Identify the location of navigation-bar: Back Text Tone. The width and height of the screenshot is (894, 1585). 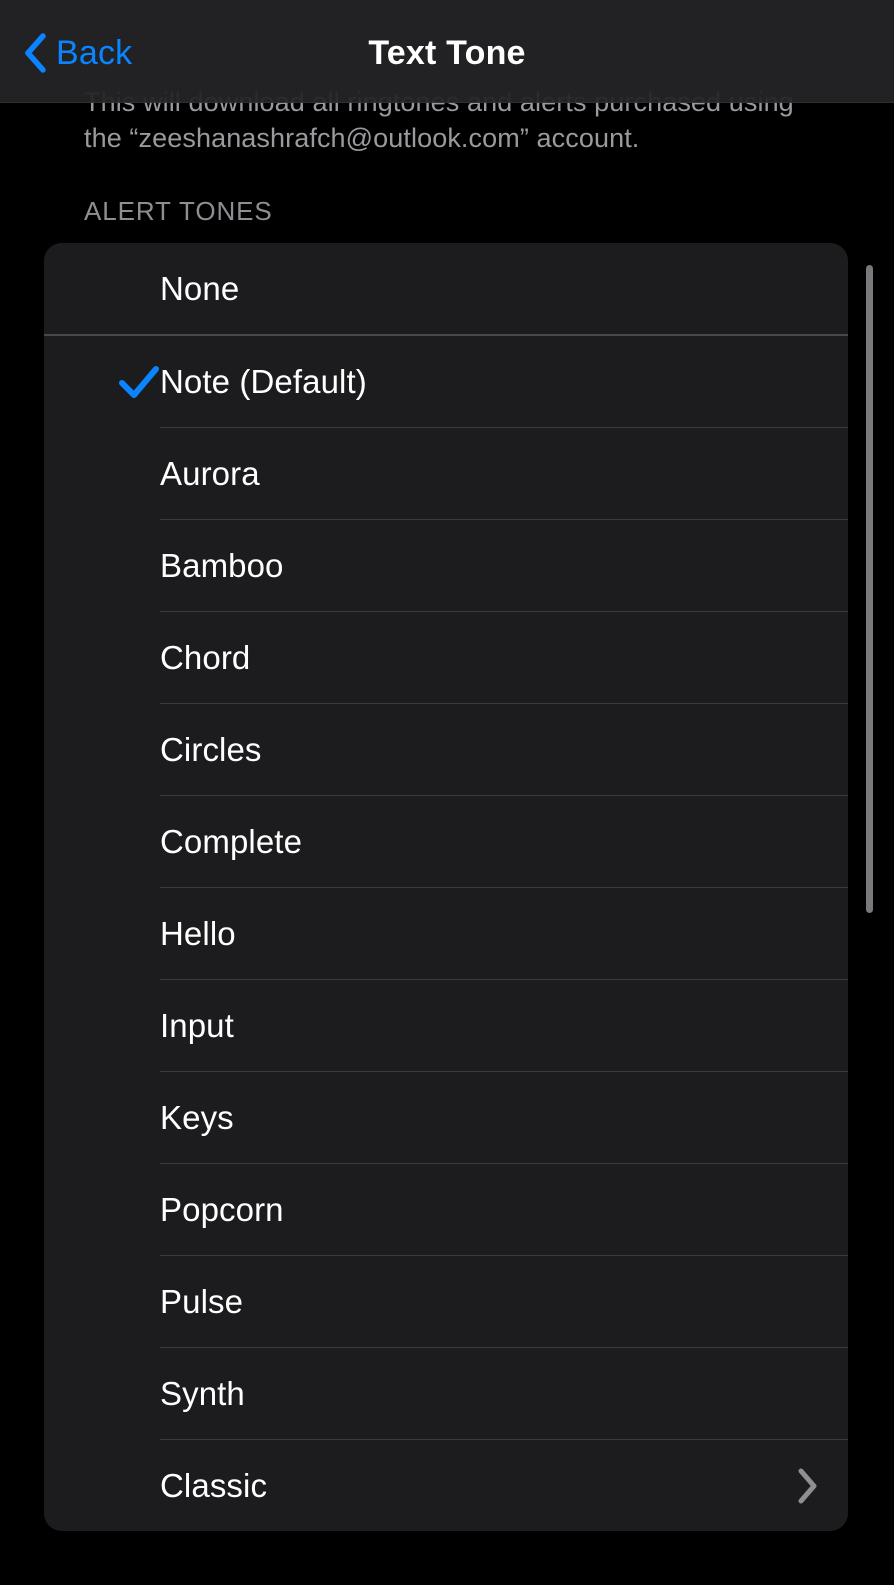
(447, 51).